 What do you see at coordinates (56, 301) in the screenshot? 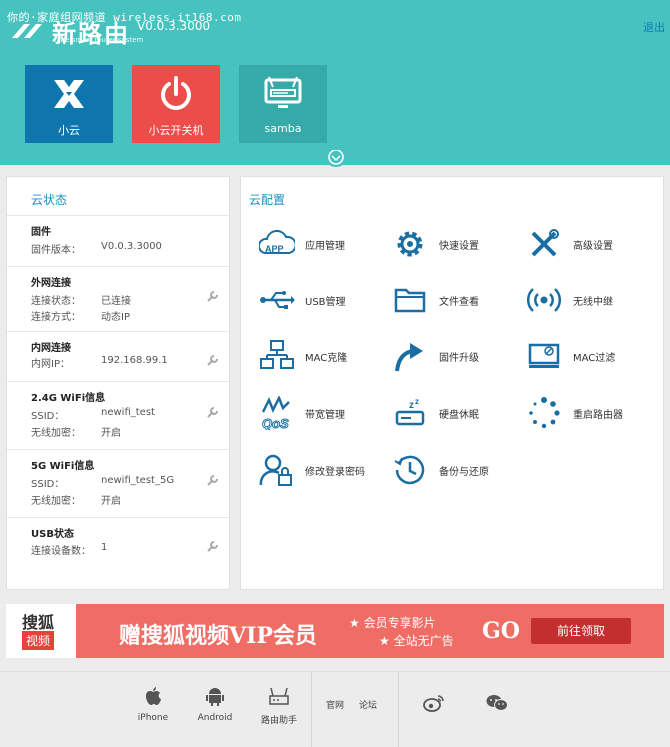
I see `row-label: 连接状态：` at bounding box center [56, 301].